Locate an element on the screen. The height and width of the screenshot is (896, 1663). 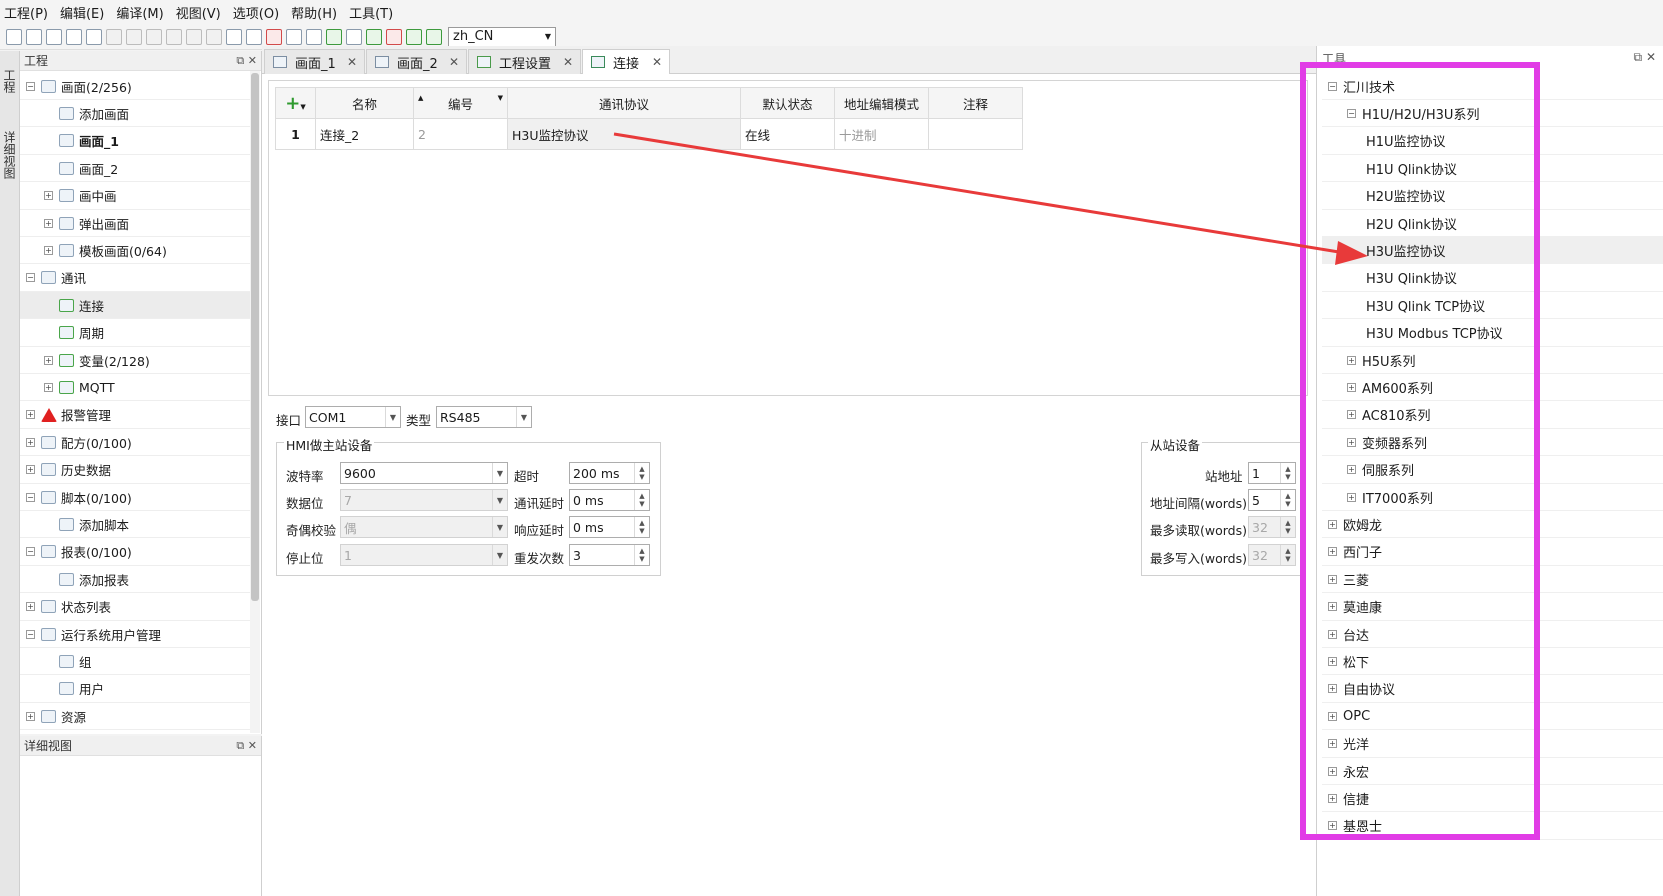
menu-edit: 编辑(E) is located at coordinates (82, 12).